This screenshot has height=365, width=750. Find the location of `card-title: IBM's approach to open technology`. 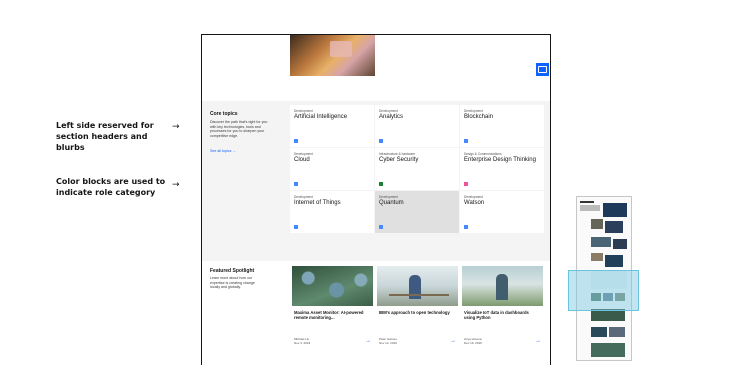

card-title: IBM's approach to open technology is located at coordinates (414, 312).